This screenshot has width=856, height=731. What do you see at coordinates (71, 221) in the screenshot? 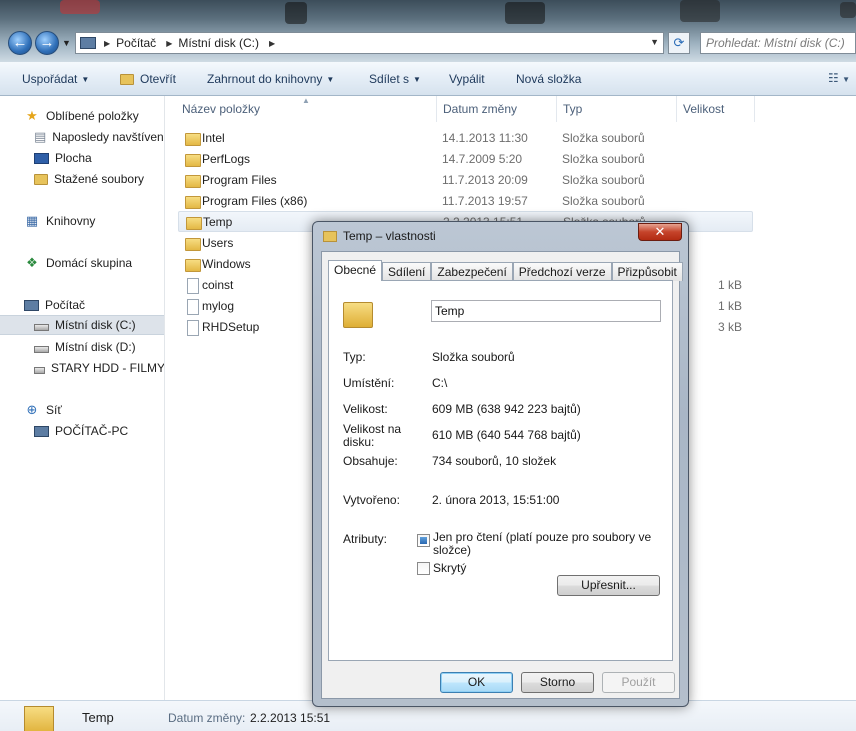
I see `sidebar-item-label: Knihovny` at bounding box center [71, 221].